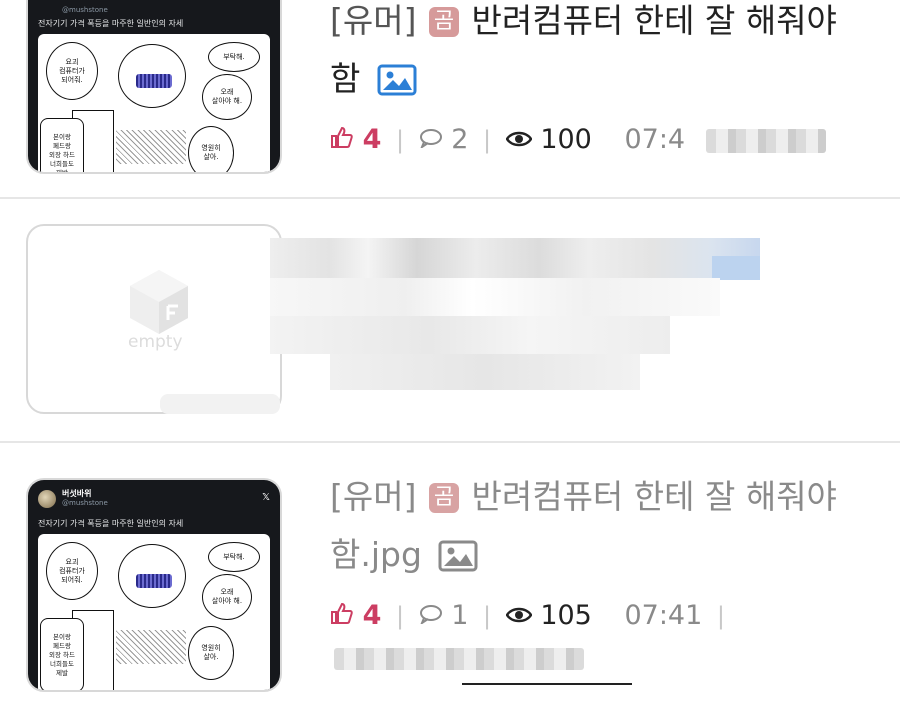  I want to click on empty-box-icon, so click(159, 302).